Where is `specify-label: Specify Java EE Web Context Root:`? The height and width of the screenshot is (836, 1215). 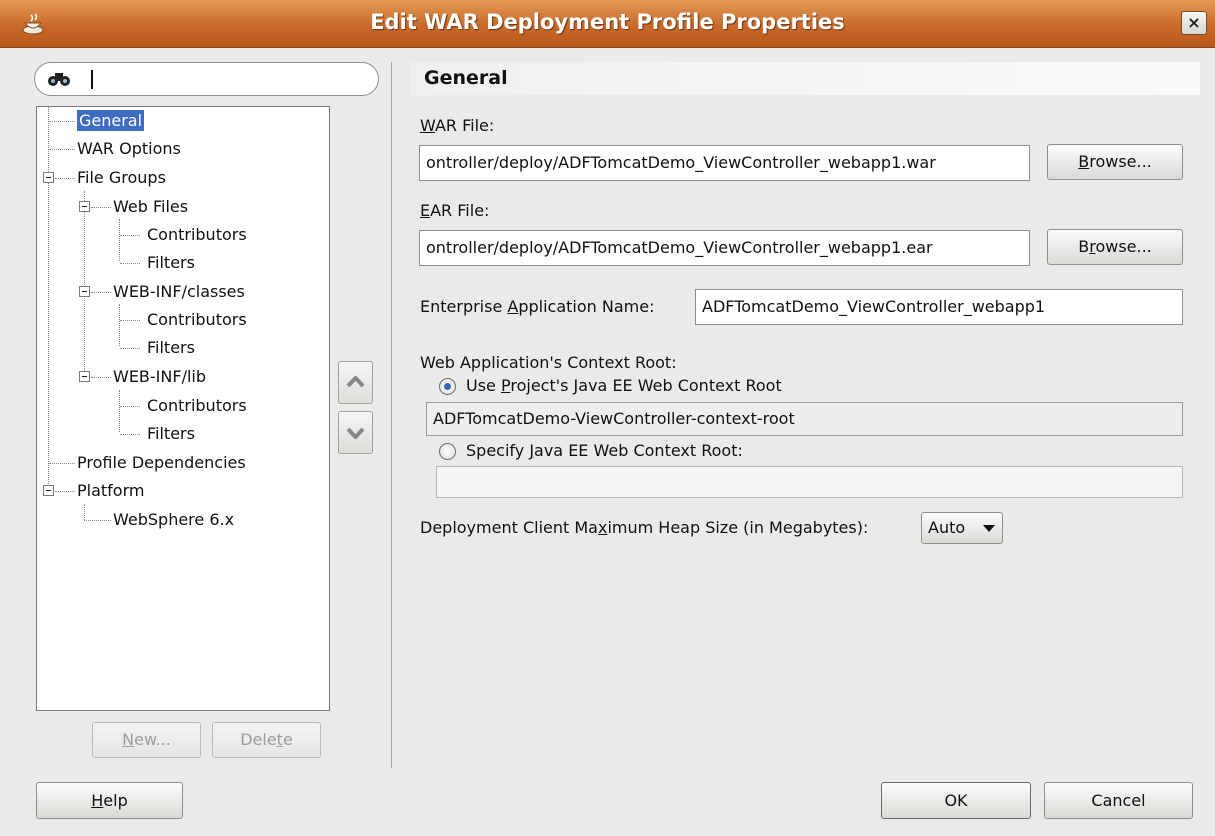
specify-label: Specify Java EE Web Context Root: is located at coordinates (604, 450).